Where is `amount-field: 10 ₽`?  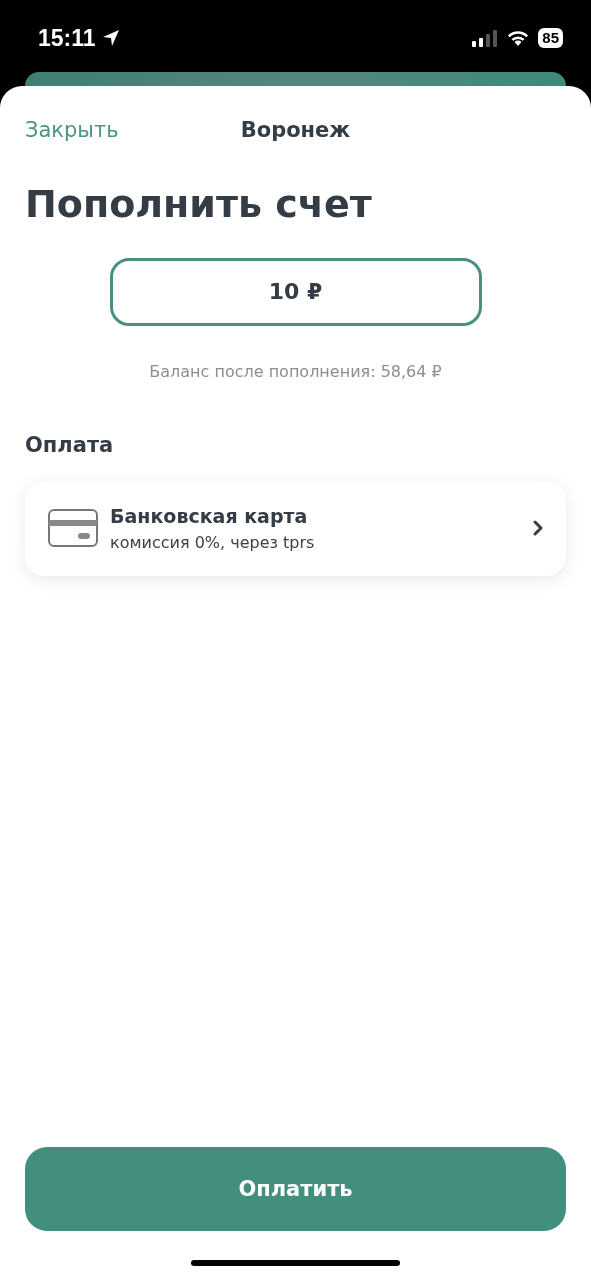
amount-field: 10 ₽ is located at coordinates (295, 291).